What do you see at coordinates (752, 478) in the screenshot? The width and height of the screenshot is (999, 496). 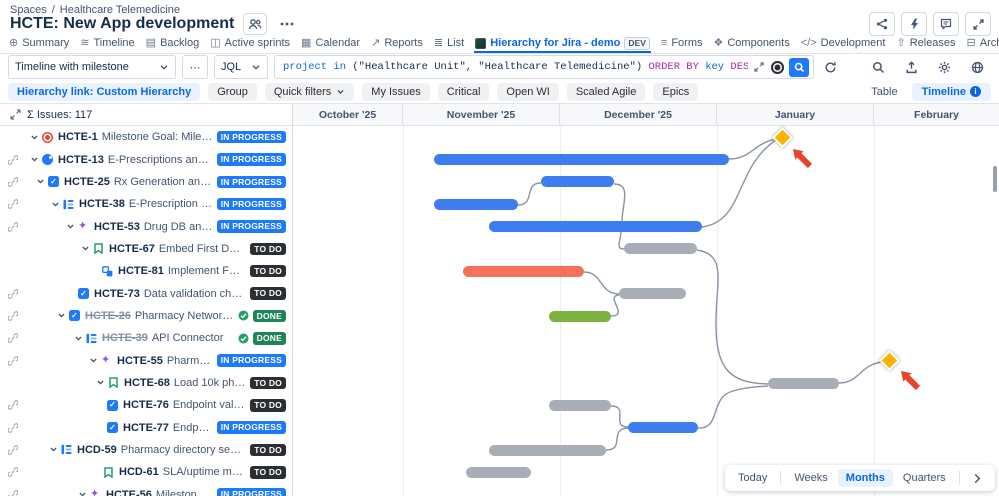 I see `zoom-today: Today` at bounding box center [752, 478].